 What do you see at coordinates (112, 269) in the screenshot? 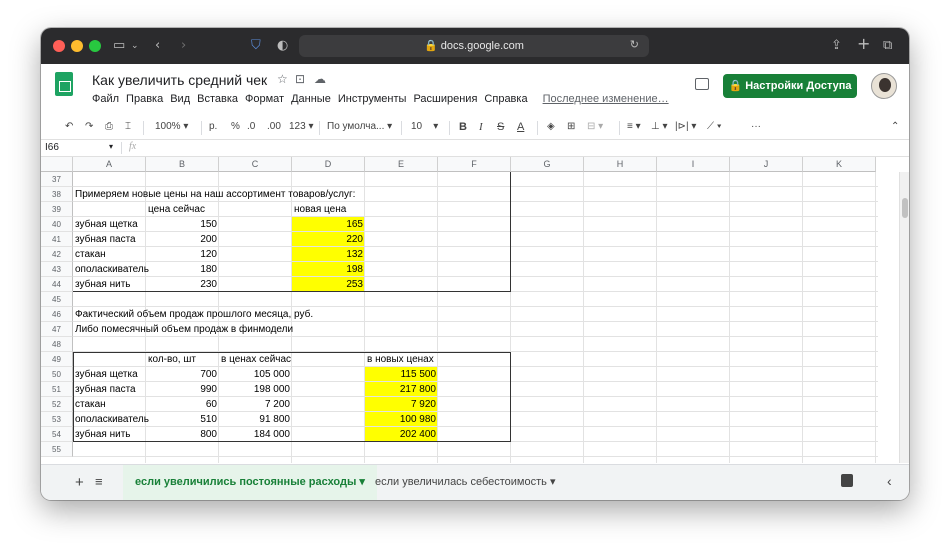
I see `cell-a43: ополаскиватель` at bounding box center [112, 269].